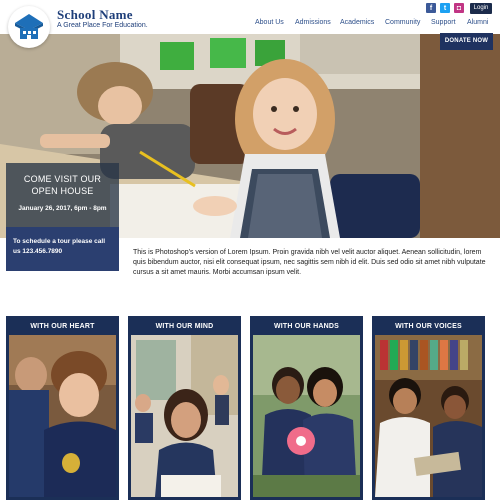  Describe the element at coordinates (269, 22) in the screenshot. I see `nav-about-us: About Us` at that location.